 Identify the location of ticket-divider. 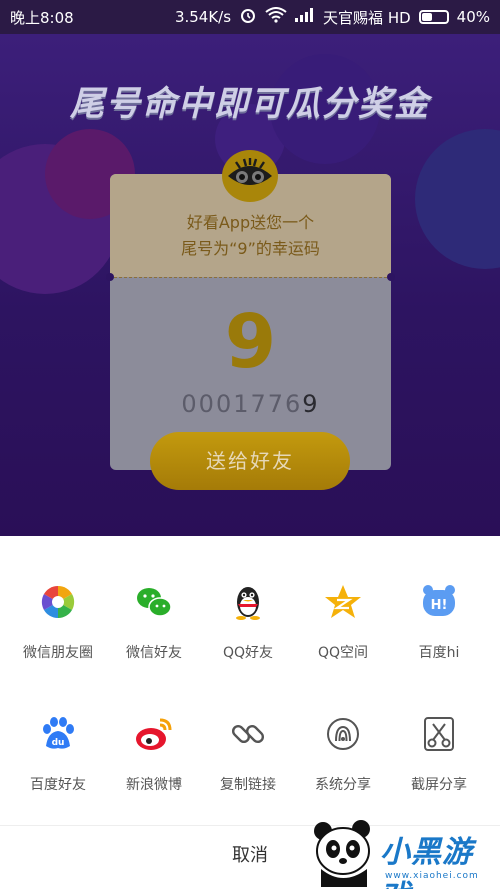
(250, 277).